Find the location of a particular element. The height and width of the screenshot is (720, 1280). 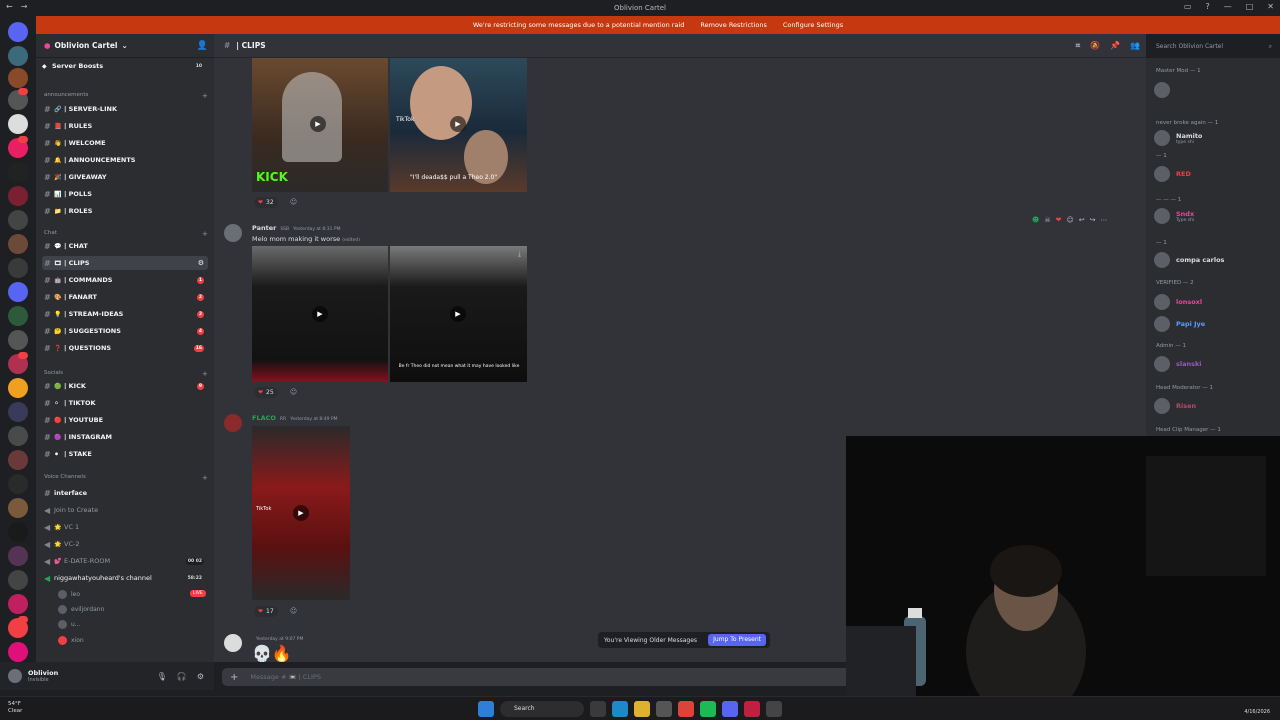

heart-reaction-icon: ❤ is located at coordinates (1059, 220).